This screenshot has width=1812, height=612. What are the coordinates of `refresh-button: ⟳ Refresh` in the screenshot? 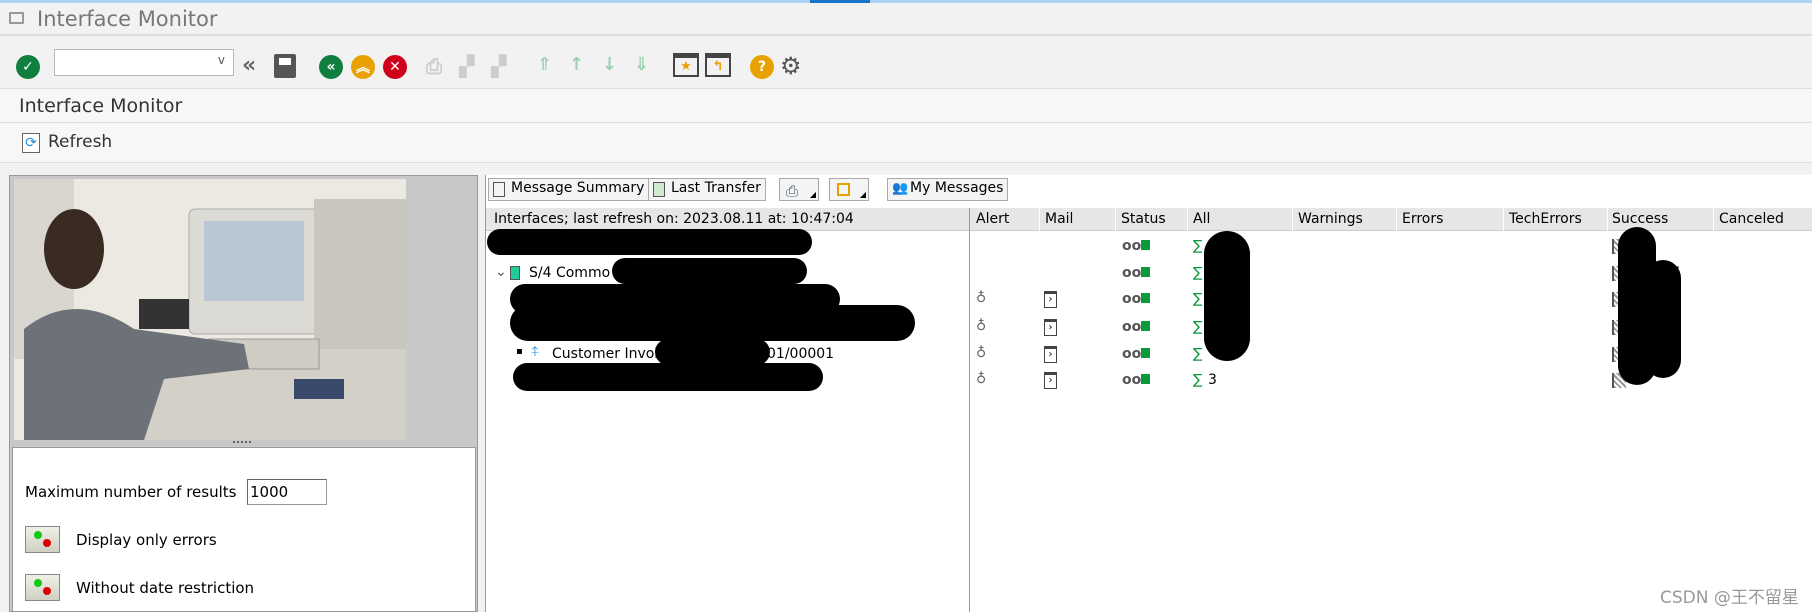 It's located at (67, 143).